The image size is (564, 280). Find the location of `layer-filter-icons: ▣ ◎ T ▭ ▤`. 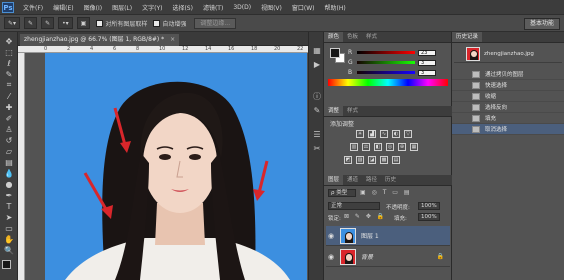

layer-filter-icons: ▣ ◎ T ▭ ▤ is located at coordinates (386, 192).